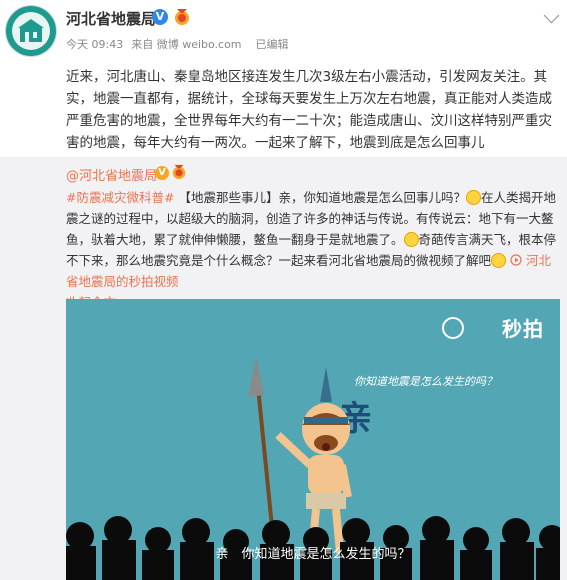 Image resolution: width=567 pixels, height=580 pixels. What do you see at coordinates (516, 260) in the screenshot?
I see `play-icon` at bounding box center [516, 260].